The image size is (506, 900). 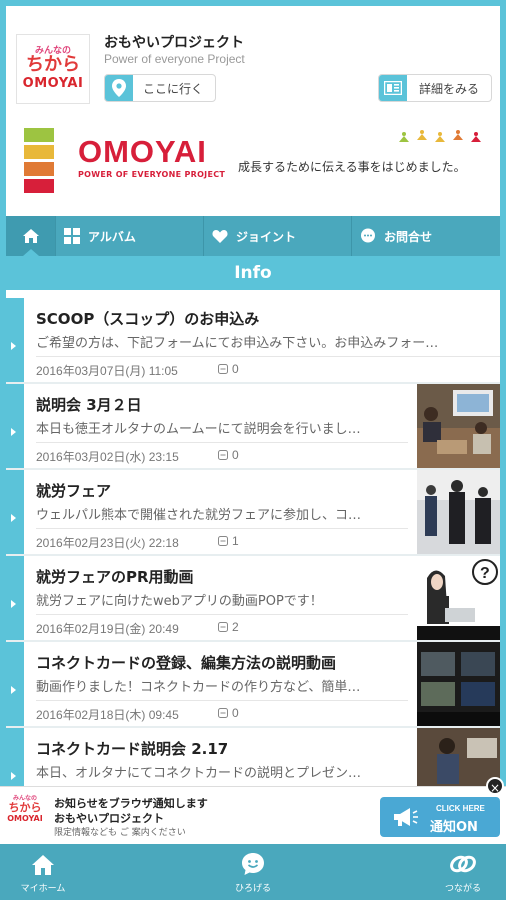 What do you see at coordinates (130, 236) in the screenshot?
I see `nav-album: アルバム` at bounding box center [130, 236].